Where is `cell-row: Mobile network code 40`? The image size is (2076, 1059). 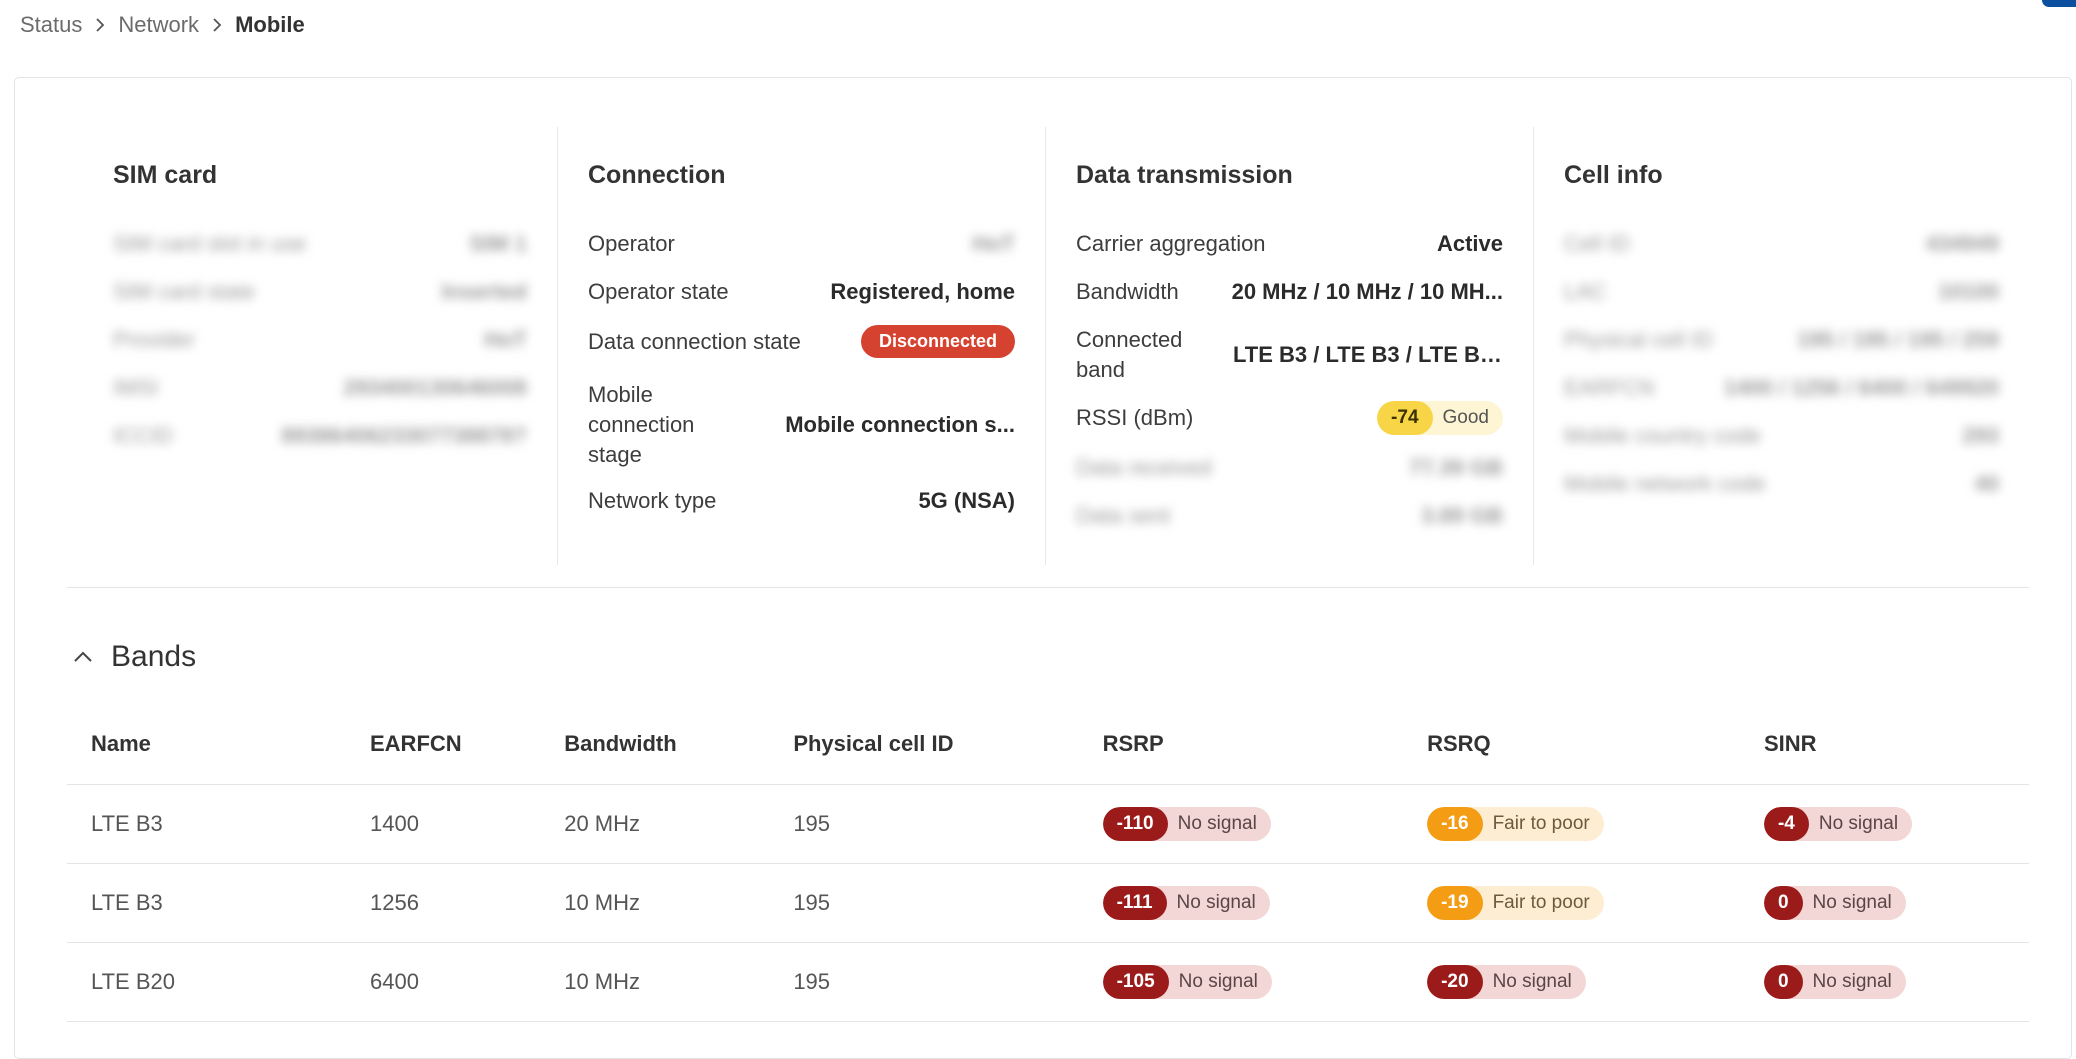
cell-row: Mobile network code 40 is located at coordinates (1781, 483).